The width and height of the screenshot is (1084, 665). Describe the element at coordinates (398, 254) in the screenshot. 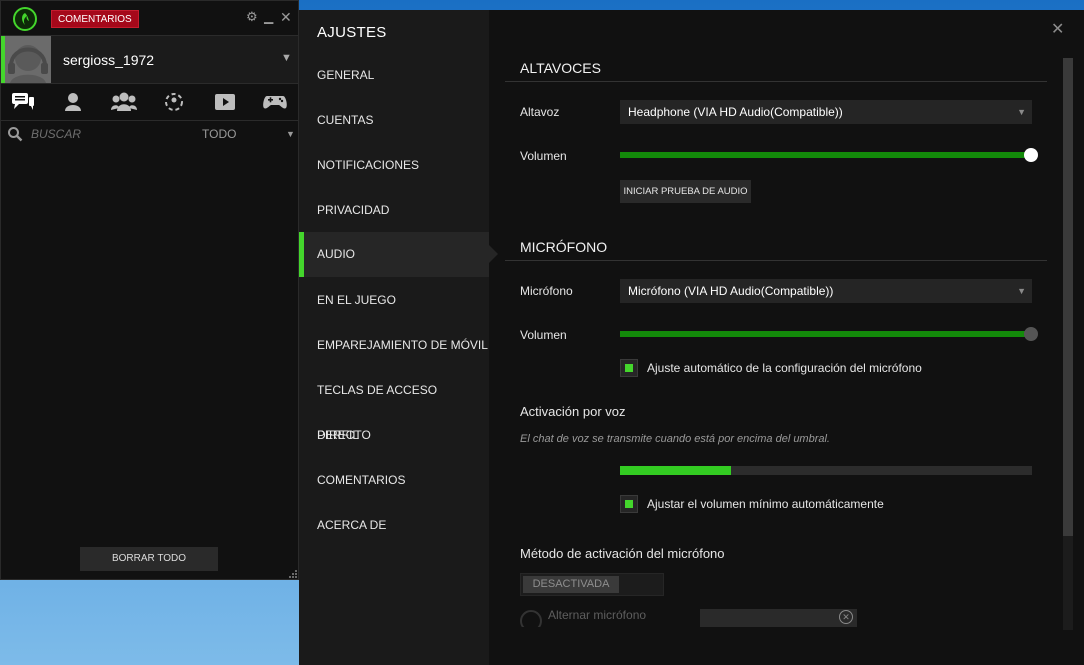

I see `nav-item-audio: AUDIO` at that location.